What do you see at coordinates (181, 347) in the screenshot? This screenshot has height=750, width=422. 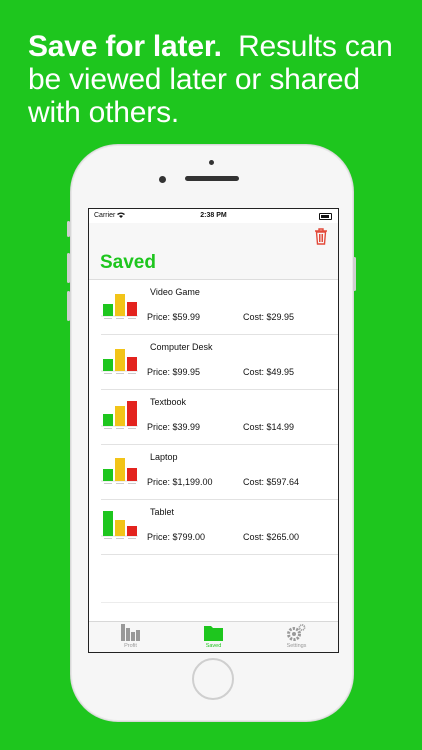 I see `item-name: Computer Desk` at bounding box center [181, 347].